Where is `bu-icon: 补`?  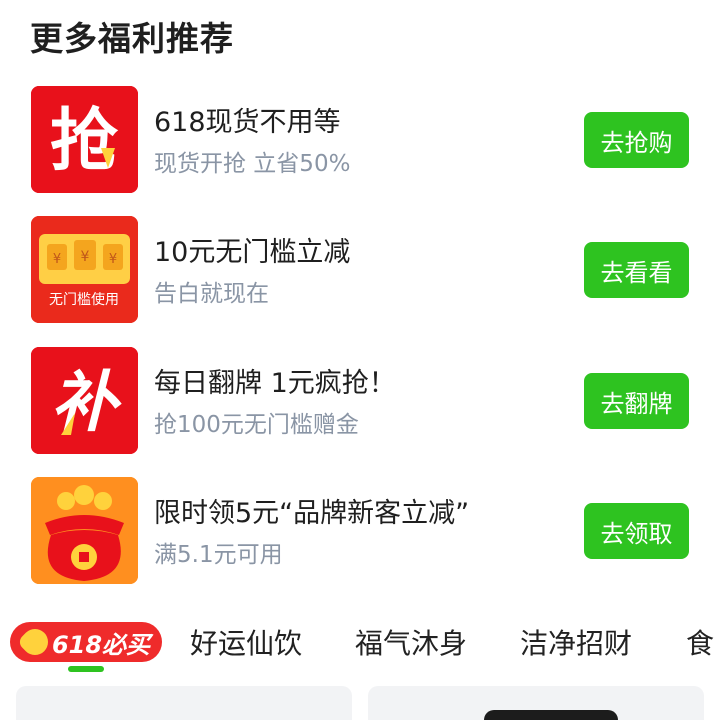 bu-icon: 补 is located at coordinates (84, 400).